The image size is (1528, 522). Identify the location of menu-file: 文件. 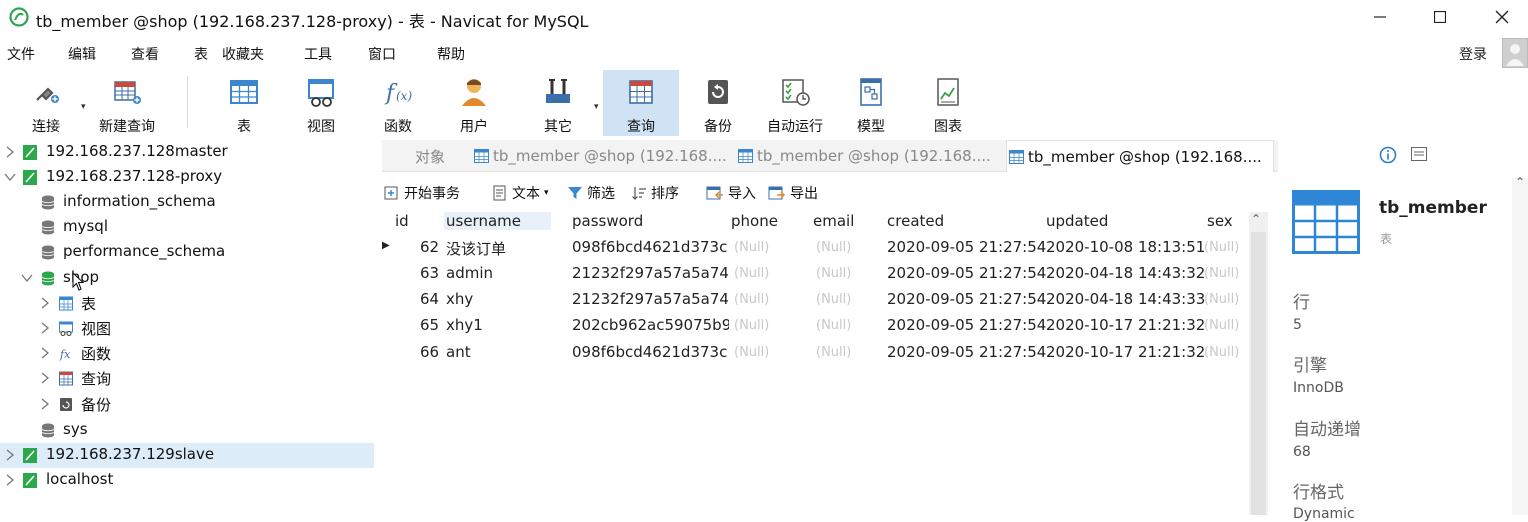
(21, 54).